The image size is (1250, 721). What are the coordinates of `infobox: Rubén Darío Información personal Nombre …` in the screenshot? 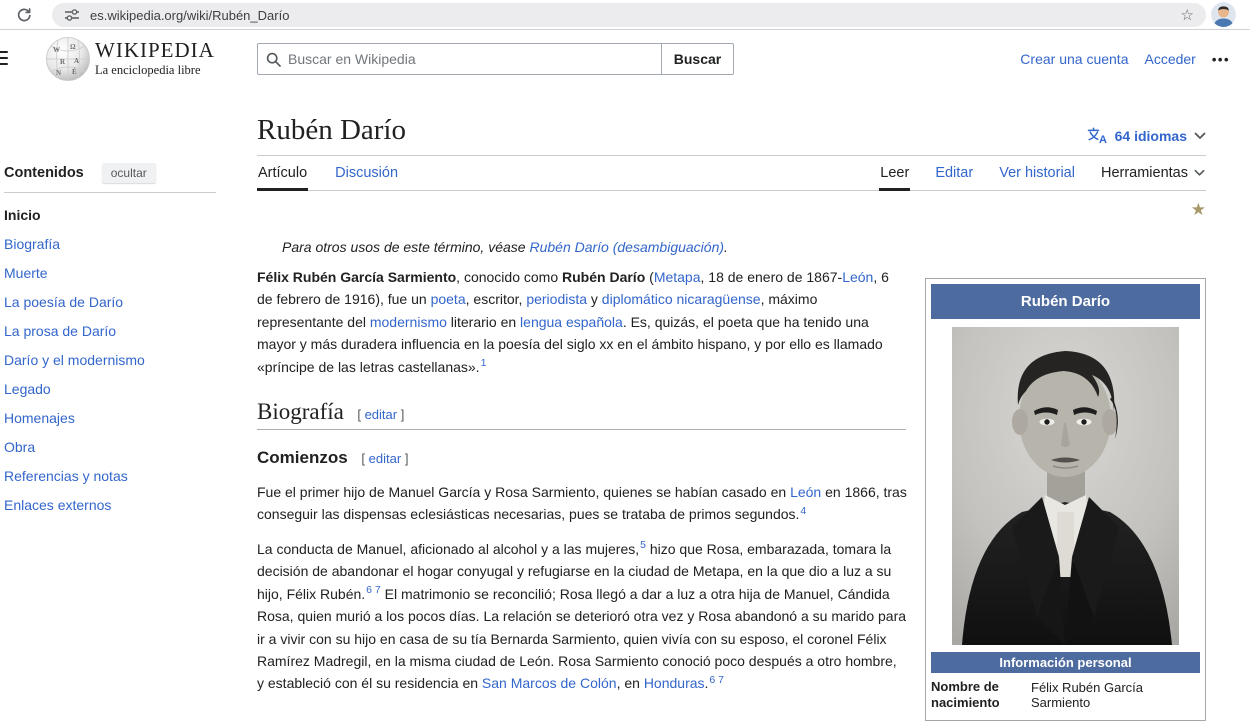 It's located at (1065, 499).